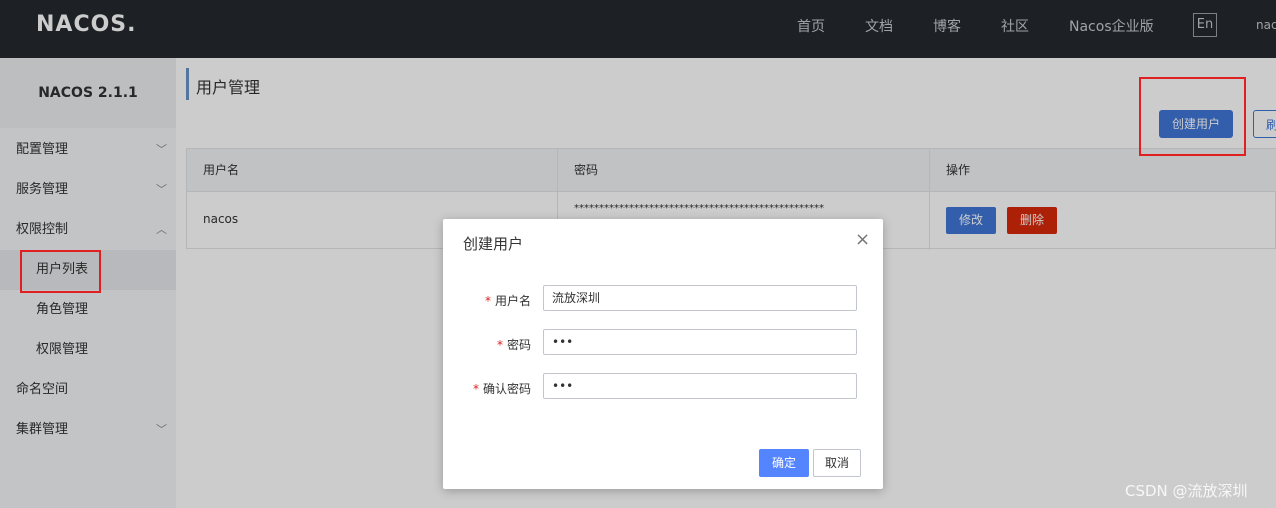 The height and width of the screenshot is (508, 1276). I want to click on confirm-password-input: •••, so click(700, 386).